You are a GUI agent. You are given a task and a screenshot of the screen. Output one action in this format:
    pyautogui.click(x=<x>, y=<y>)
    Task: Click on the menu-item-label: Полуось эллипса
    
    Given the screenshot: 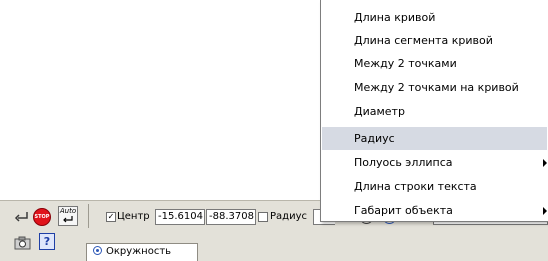 What is the action you would take?
    pyautogui.click(x=403, y=162)
    